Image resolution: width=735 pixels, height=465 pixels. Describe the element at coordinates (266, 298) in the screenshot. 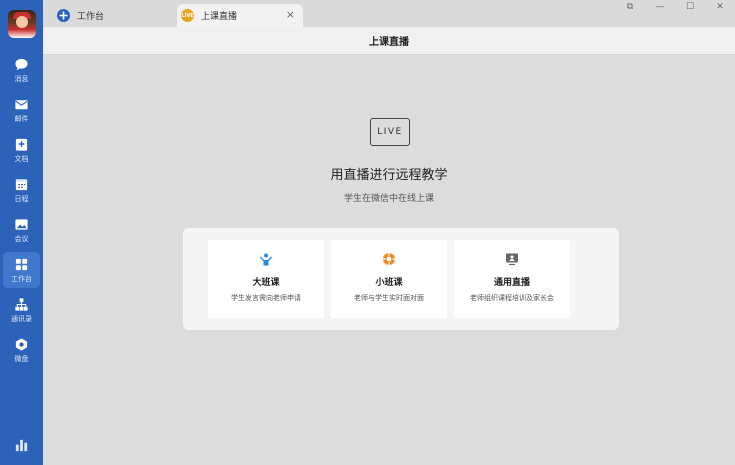

I see `card-description: 学生发言需向老师申请` at that location.